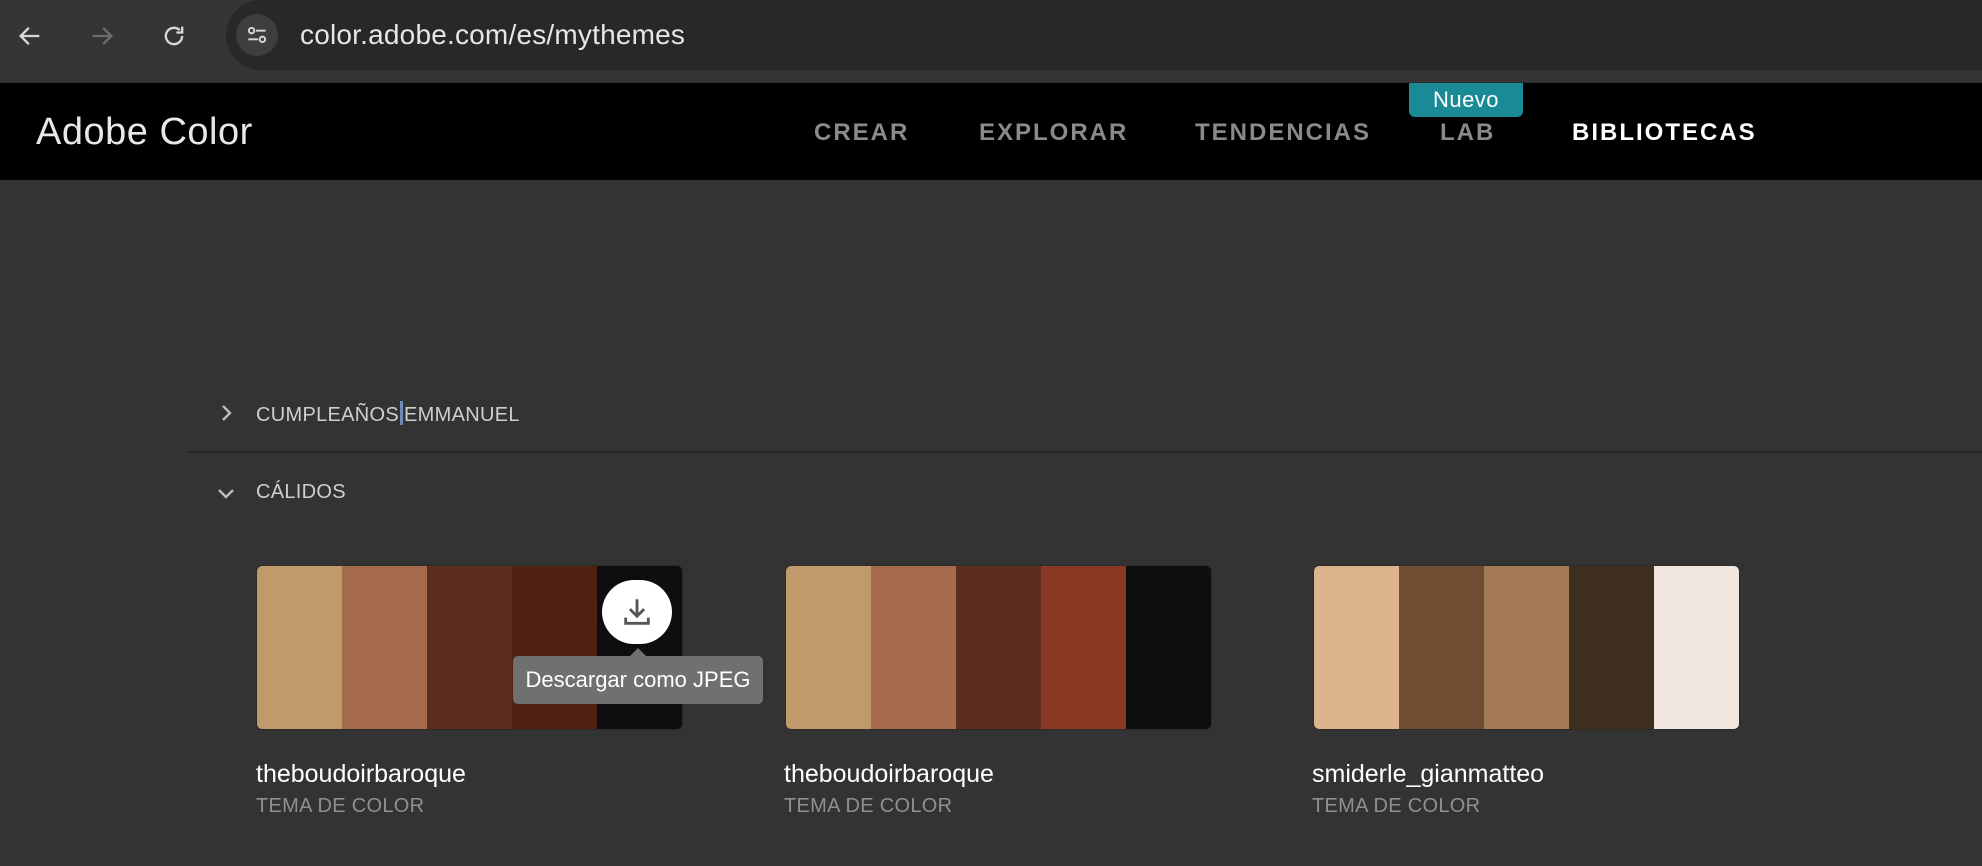  I want to click on theme-type-1: TEMA DE COLOR, so click(340, 806).